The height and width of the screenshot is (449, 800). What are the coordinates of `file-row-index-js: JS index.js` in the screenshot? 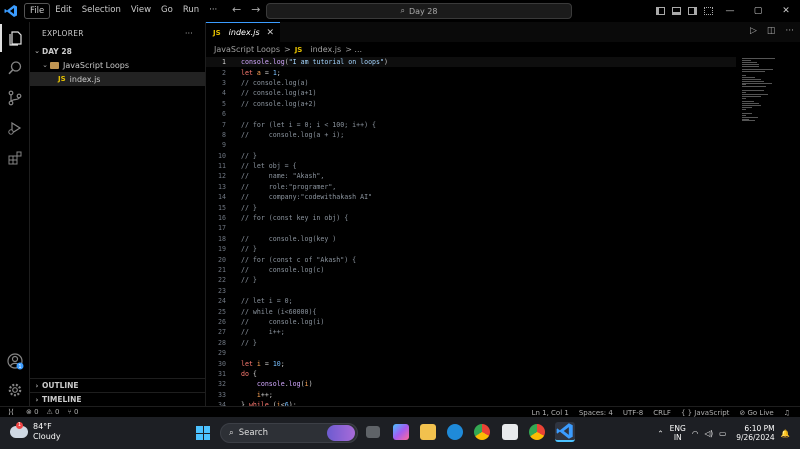 It's located at (117, 79).